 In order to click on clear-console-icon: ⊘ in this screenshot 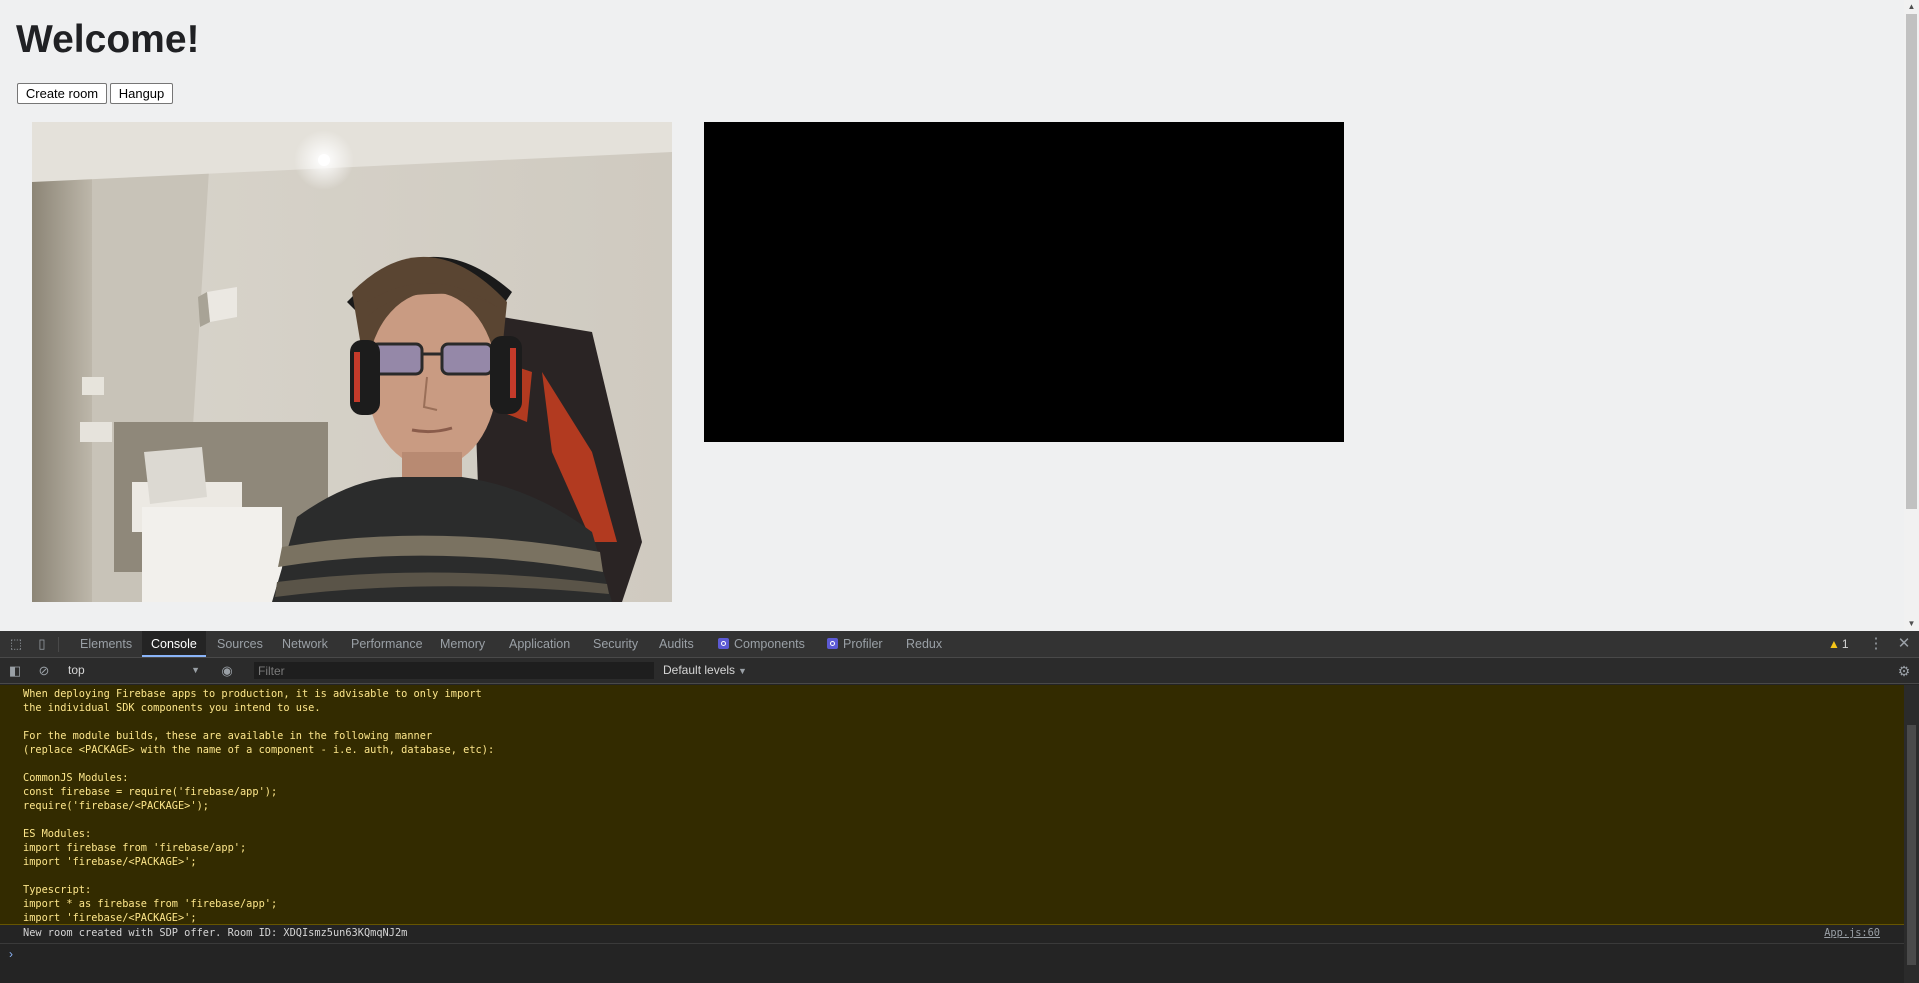, I will do `click(44, 671)`.